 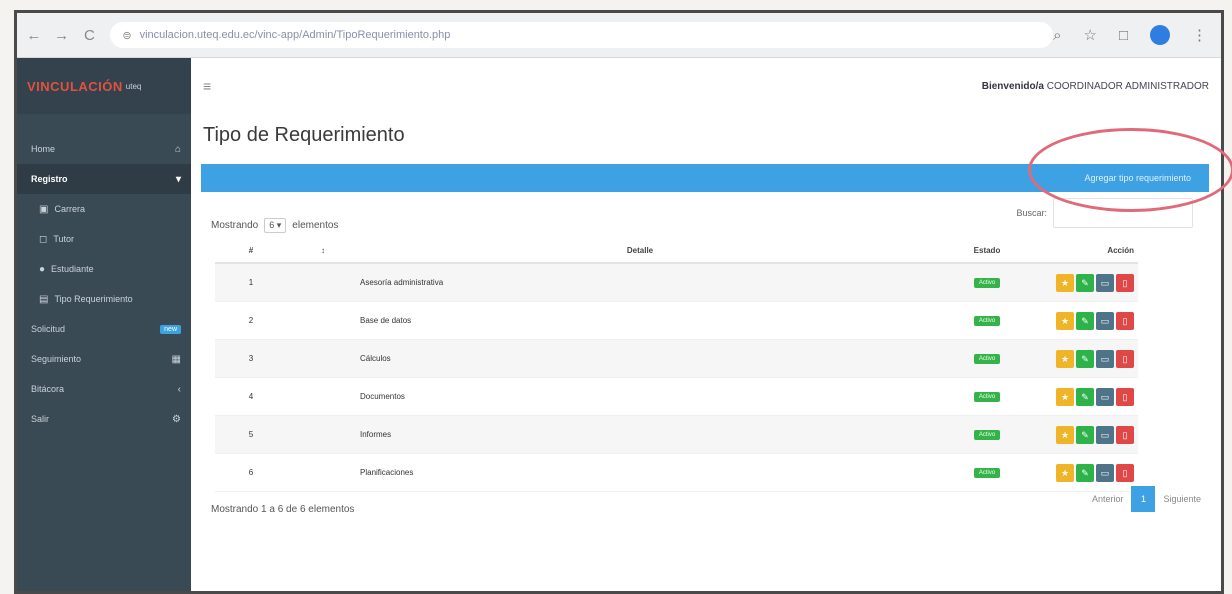 I want to click on welcome-prefix: Bienvenido/a, so click(x=1012, y=86).